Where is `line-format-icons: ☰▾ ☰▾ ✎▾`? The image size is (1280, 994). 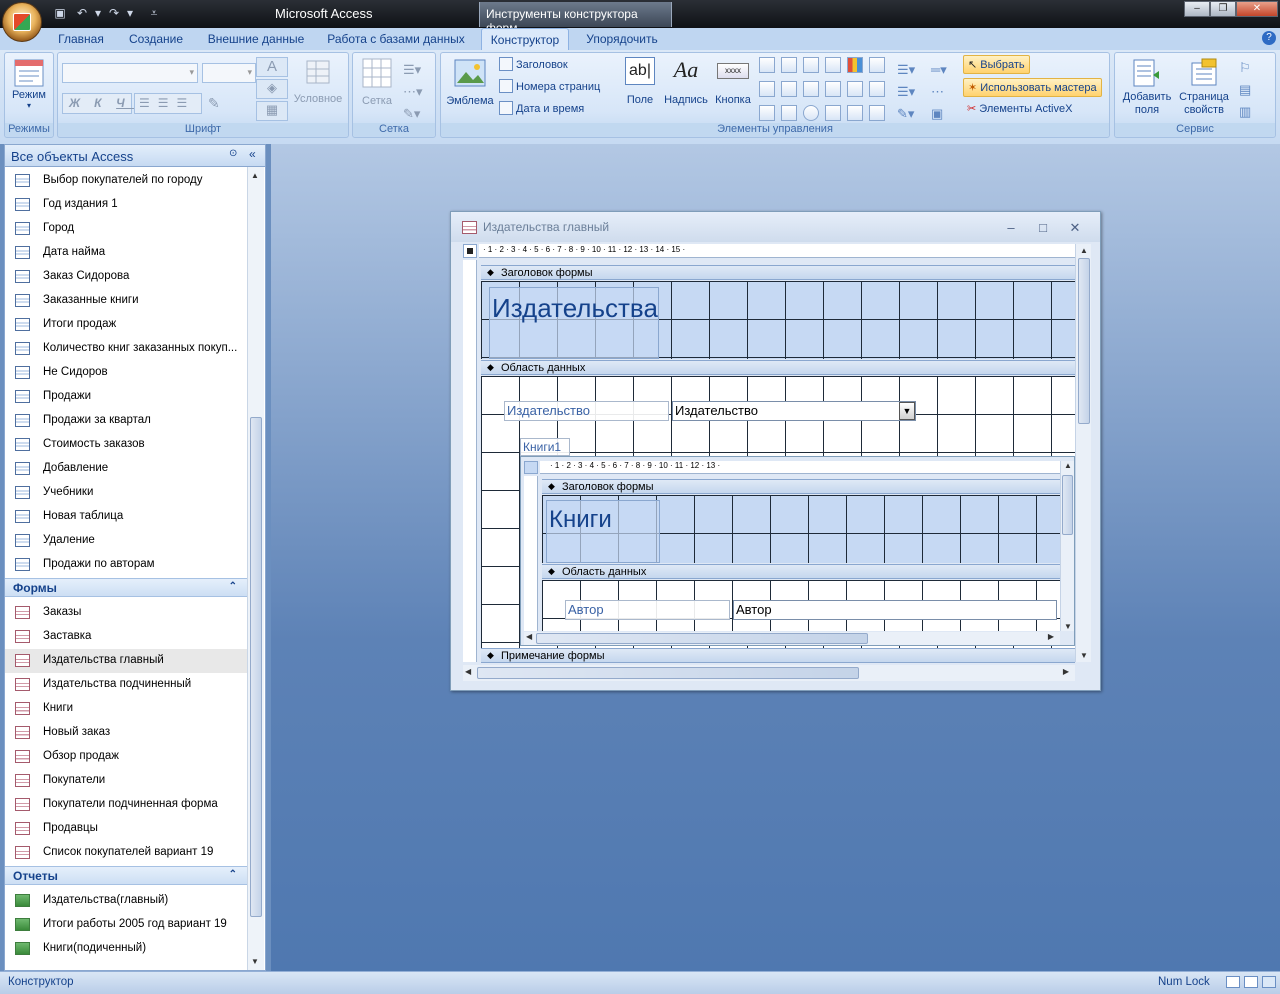
line-format-icons: ☰▾ ☰▾ ✎▾ is located at coordinates (906, 92).